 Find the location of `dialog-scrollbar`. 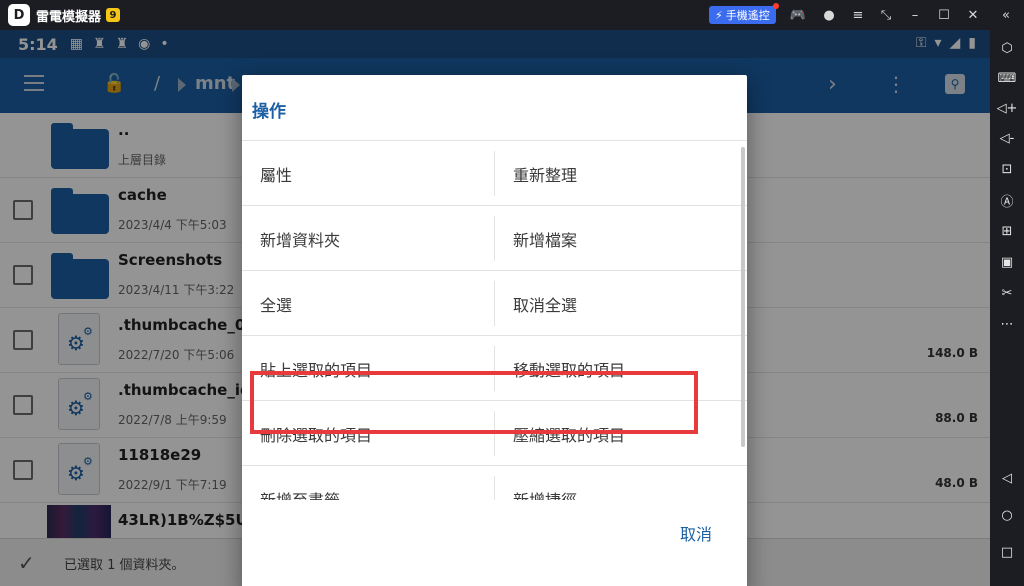

dialog-scrollbar is located at coordinates (743, 297).